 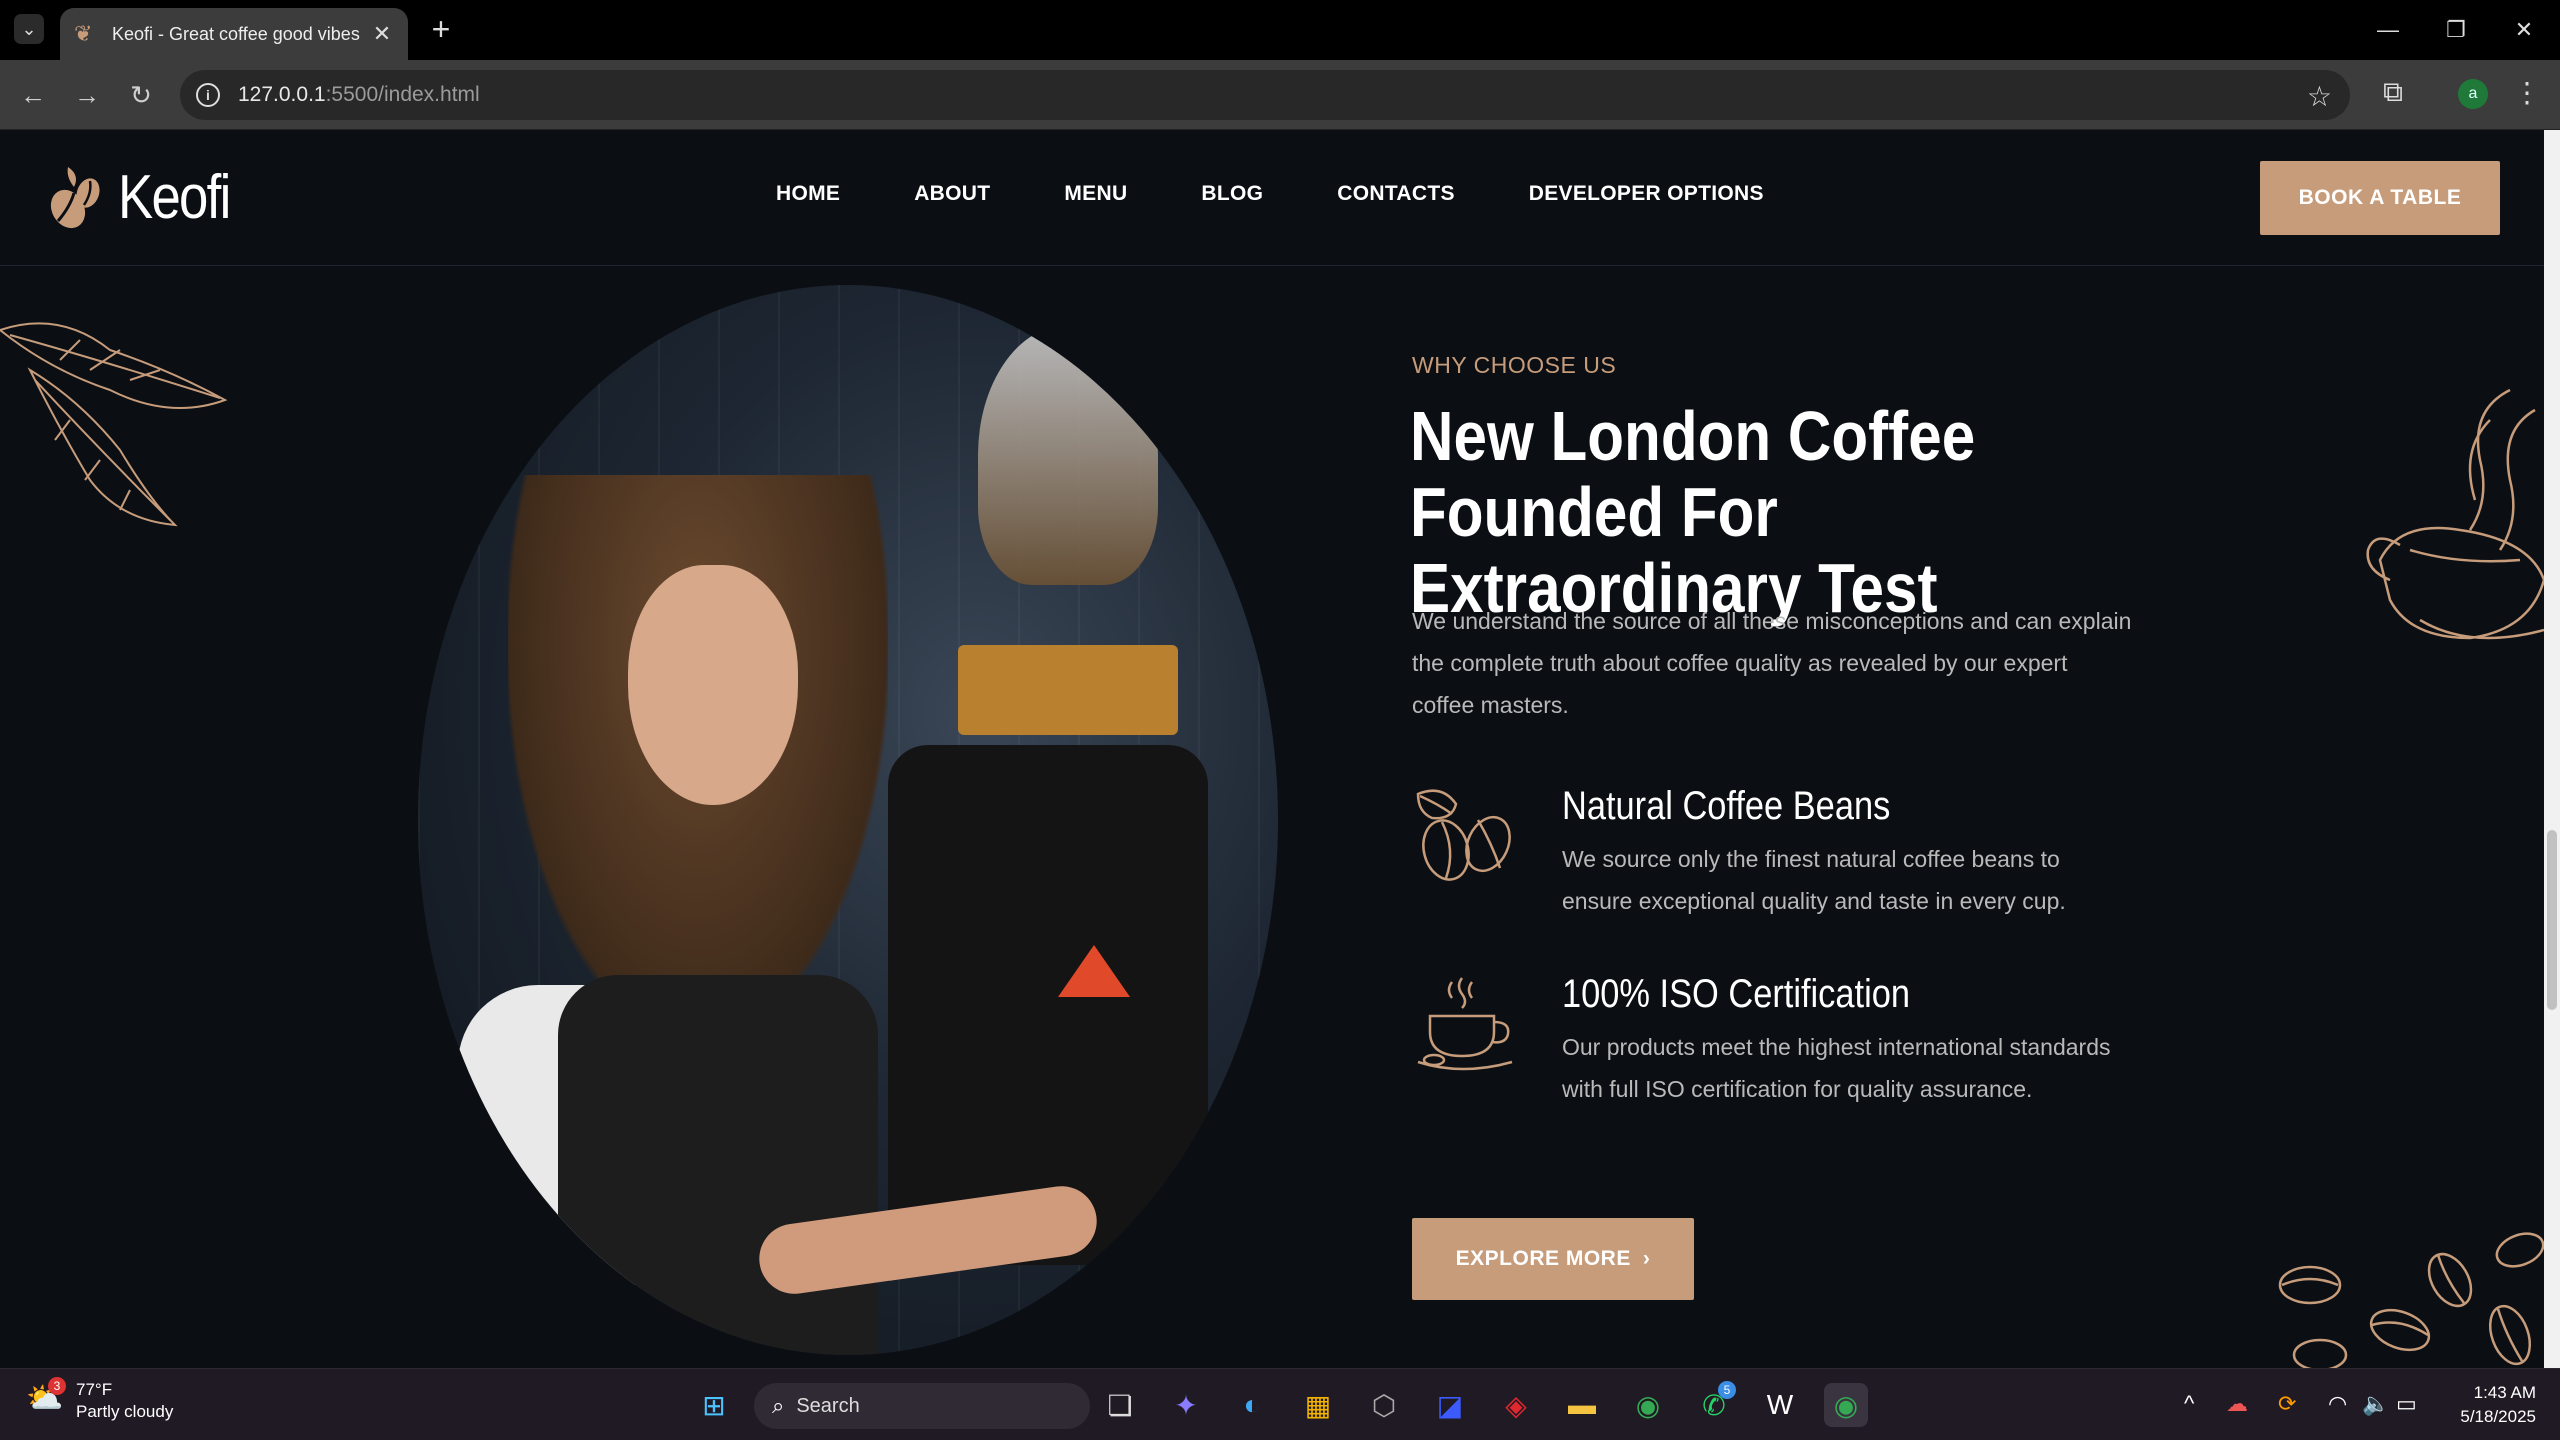 What do you see at coordinates (1068, 690) in the screenshot?
I see `grinder-wood-block` at bounding box center [1068, 690].